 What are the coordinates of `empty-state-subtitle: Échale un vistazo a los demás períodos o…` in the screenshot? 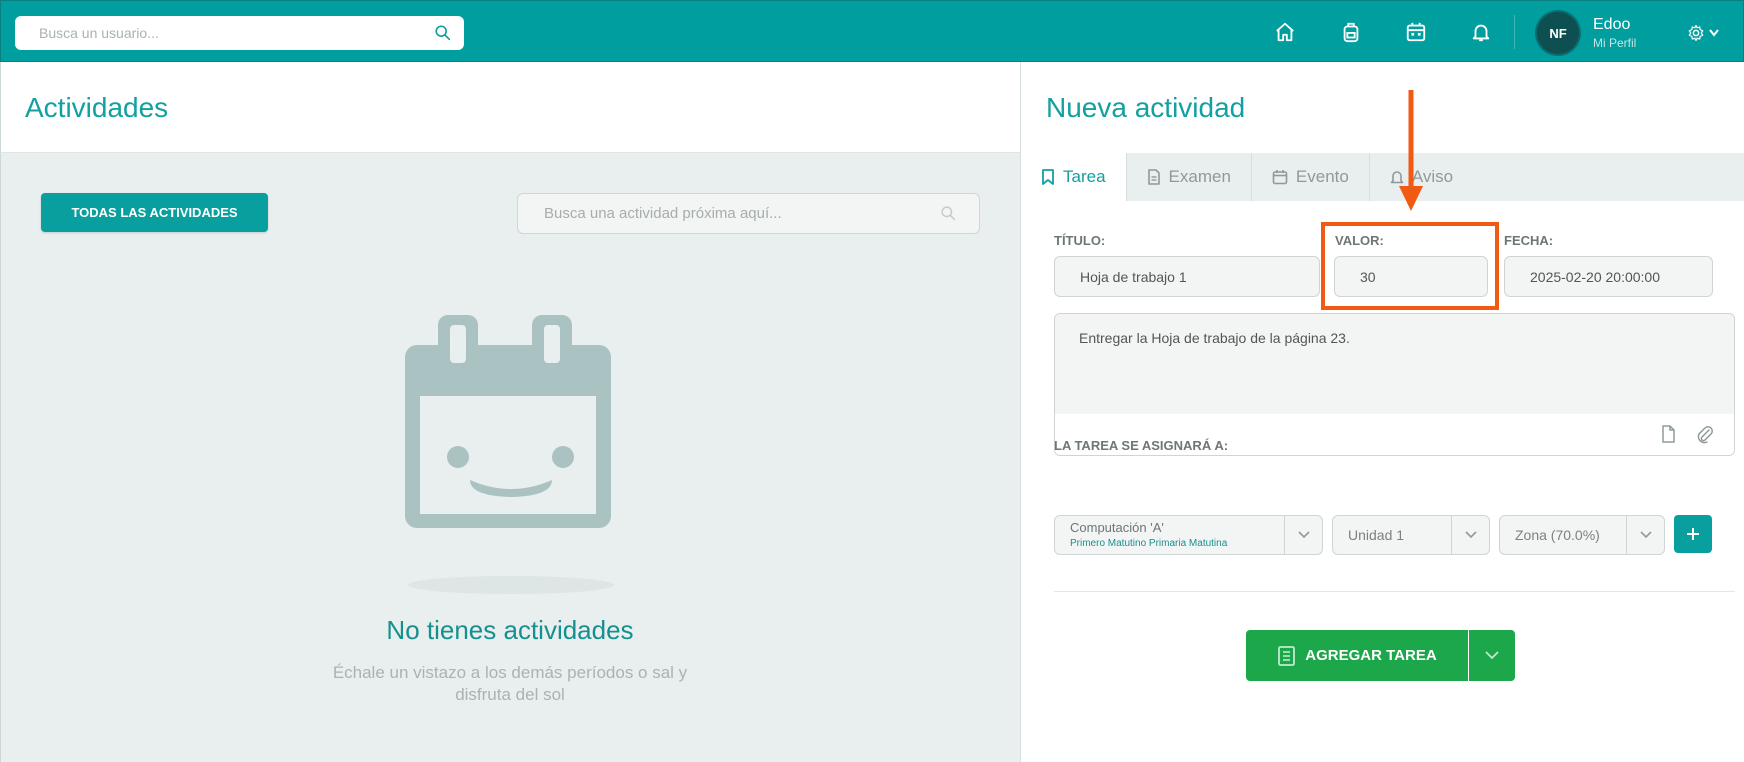 It's located at (510, 683).